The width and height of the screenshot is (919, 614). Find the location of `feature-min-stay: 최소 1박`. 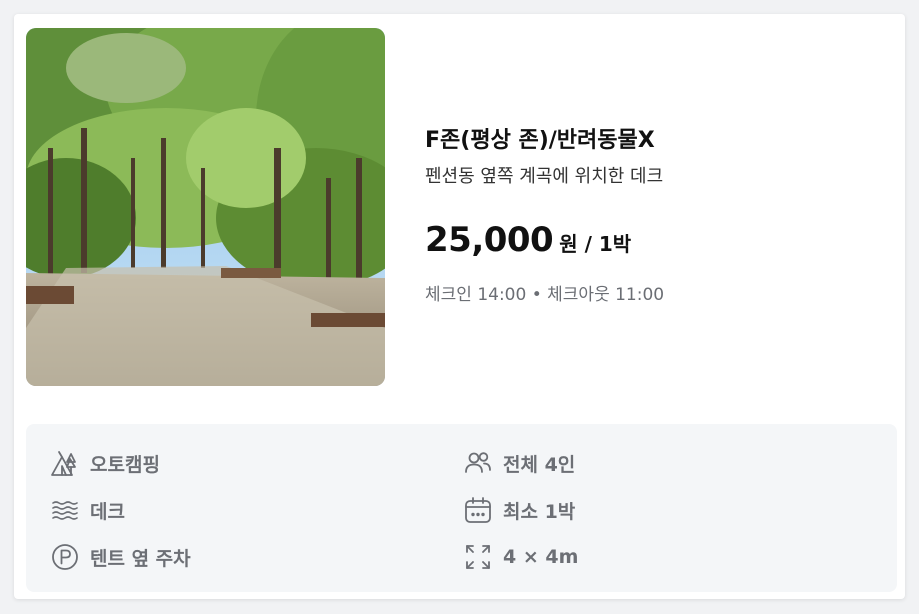

feature-min-stay: 최소 1박 is located at coordinates (519, 510).